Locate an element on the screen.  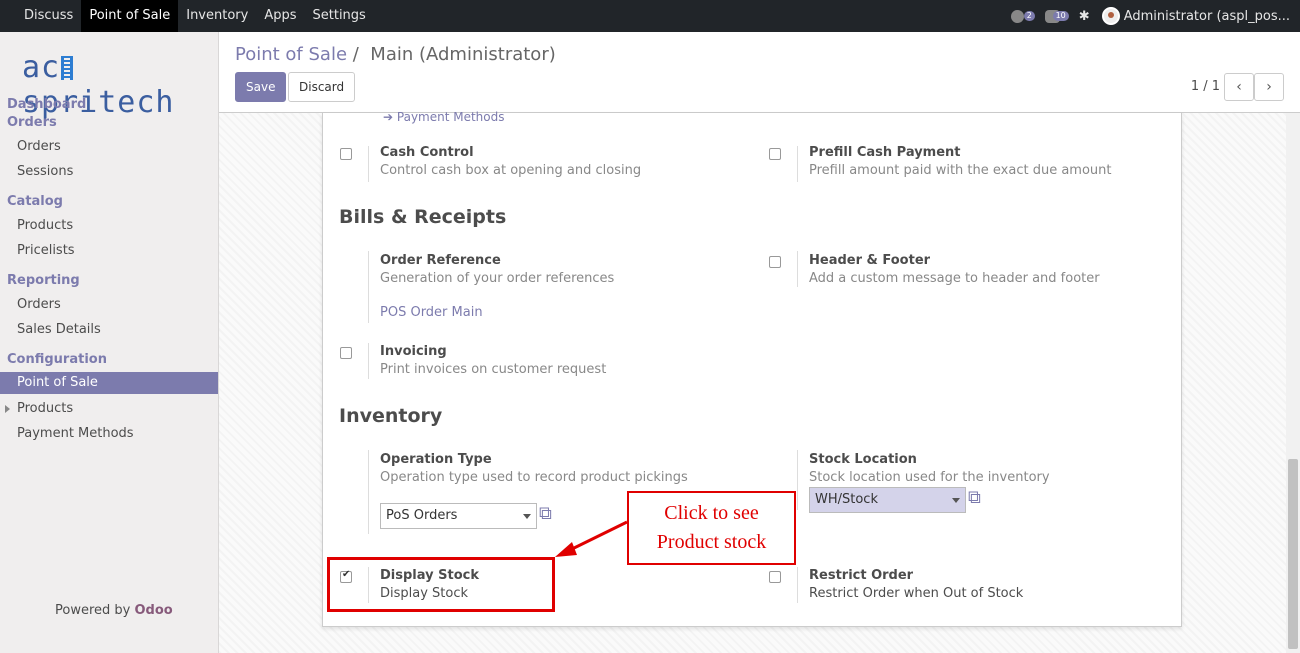
annotation-arrow is located at coordinates (591, 538).